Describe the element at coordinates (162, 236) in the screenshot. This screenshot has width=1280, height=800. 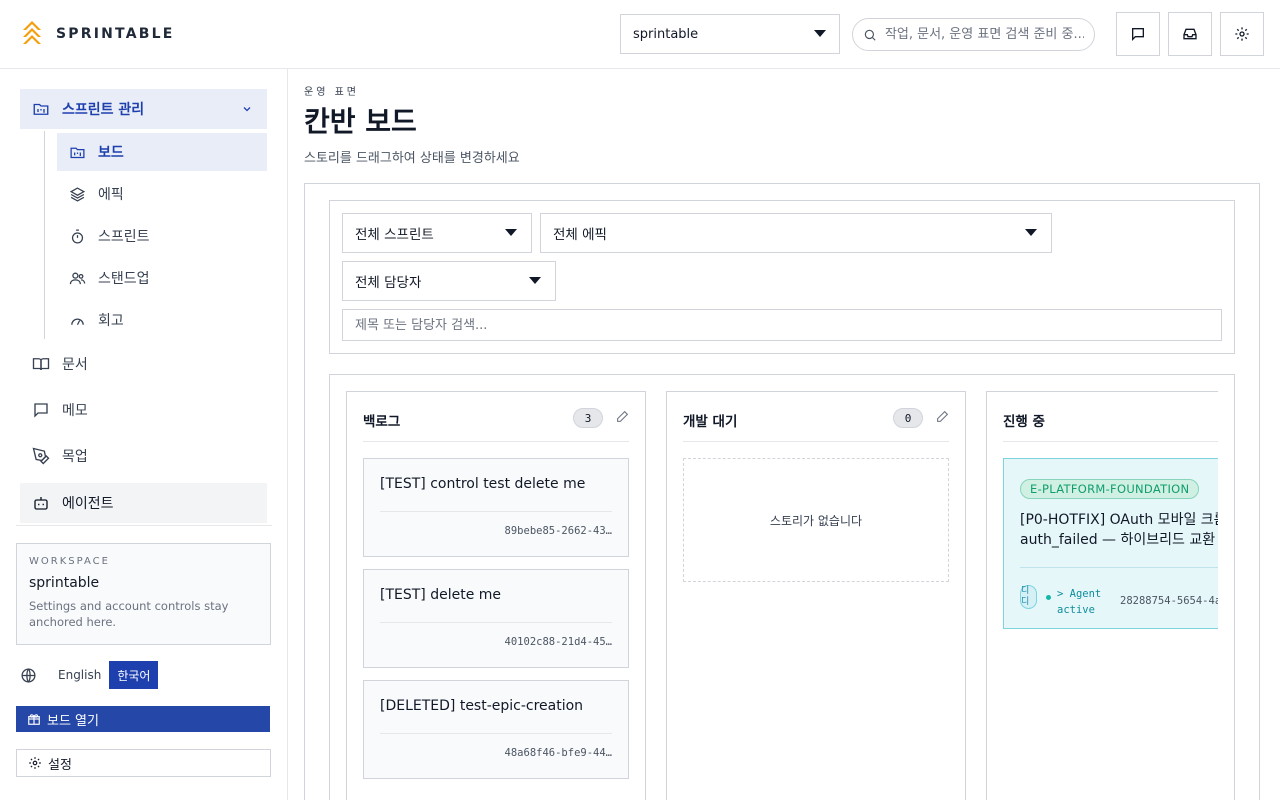
I see `sidebar-item-sprint: 스프린트` at that location.